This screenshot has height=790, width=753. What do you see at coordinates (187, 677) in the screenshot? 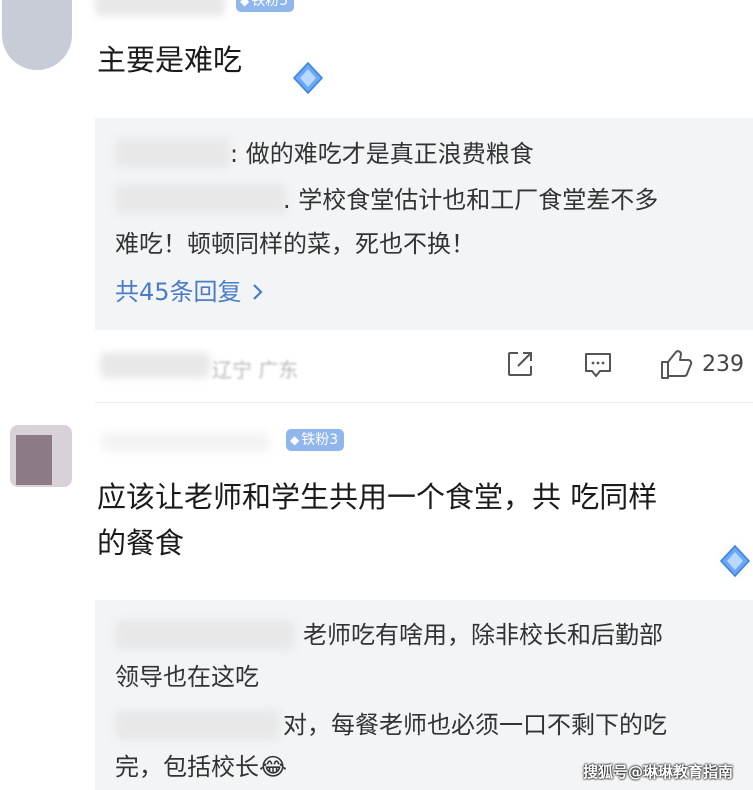
I see `reply-line: 领导也在这吃` at bounding box center [187, 677].